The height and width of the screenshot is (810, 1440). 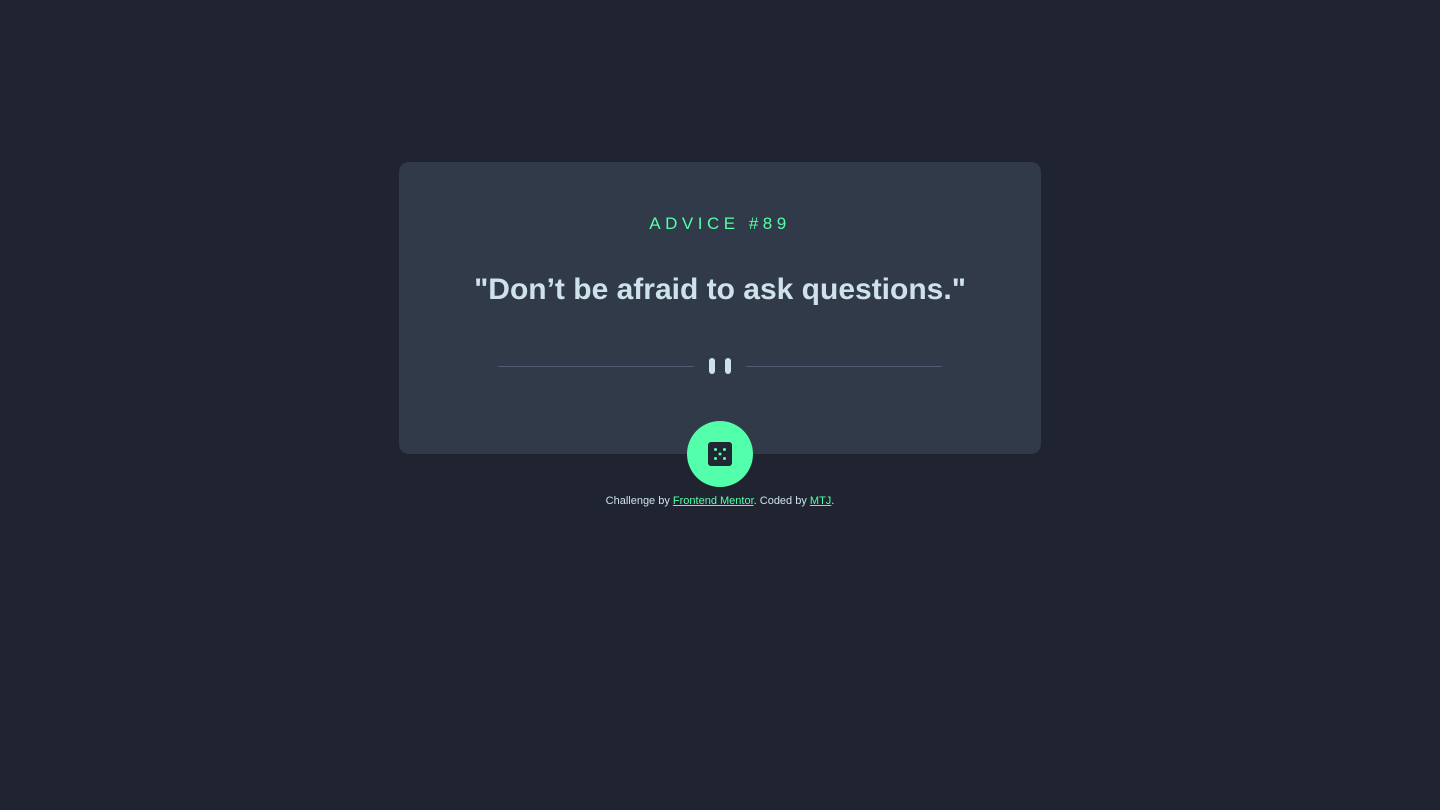 What do you see at coordinates (820, 501) in the screenshot?
I see `author-link: MTJ` at bounding box center [820, 501].